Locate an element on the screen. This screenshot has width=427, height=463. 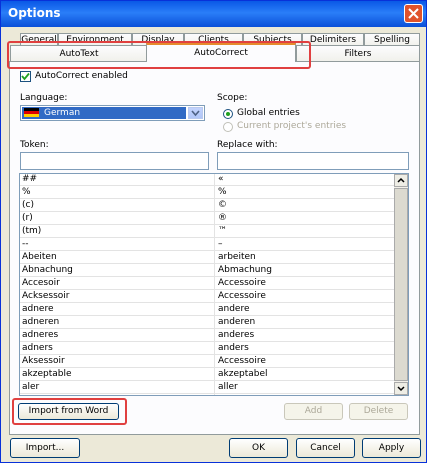
list-item: adneres anderes is located at coordinates (207, 336).